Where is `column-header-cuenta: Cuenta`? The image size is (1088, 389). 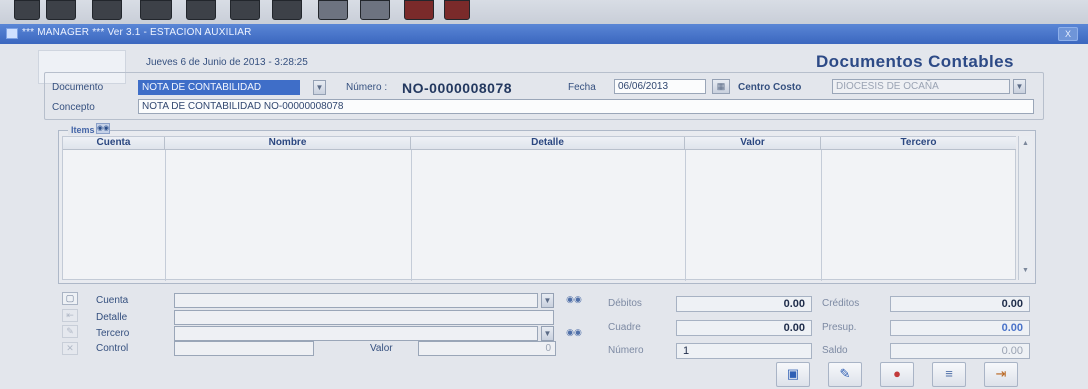 column-header-cuenta: Cuenta is located at coordinates (114, 143).